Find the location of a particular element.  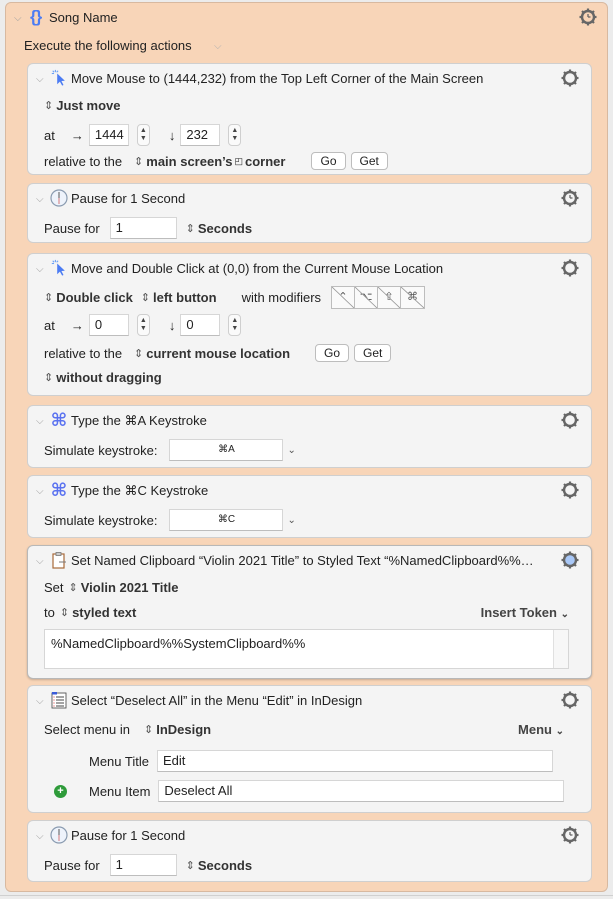

y-field: 0 is located at coordinates (200, 325).